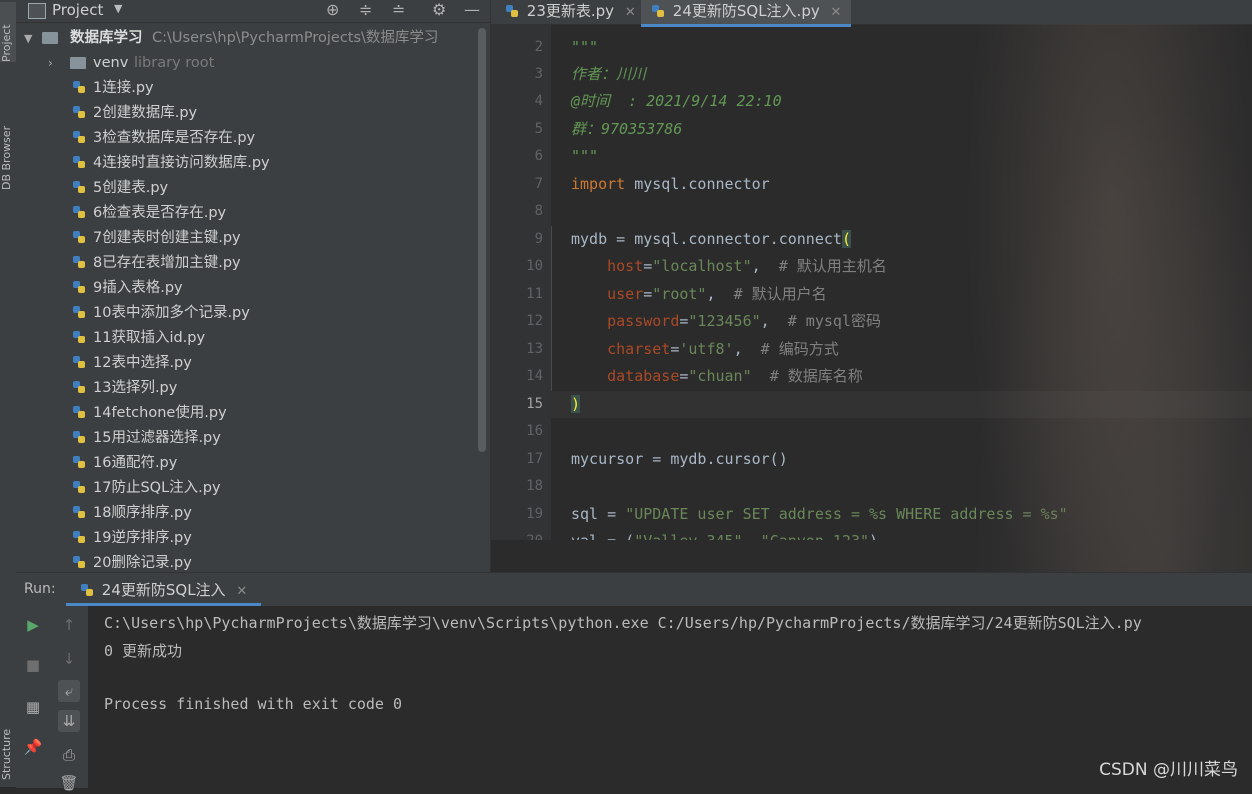 The width and height of the screenshot is (1252, 794). I want to click on pin-icon: 📌, so click(33, 747).